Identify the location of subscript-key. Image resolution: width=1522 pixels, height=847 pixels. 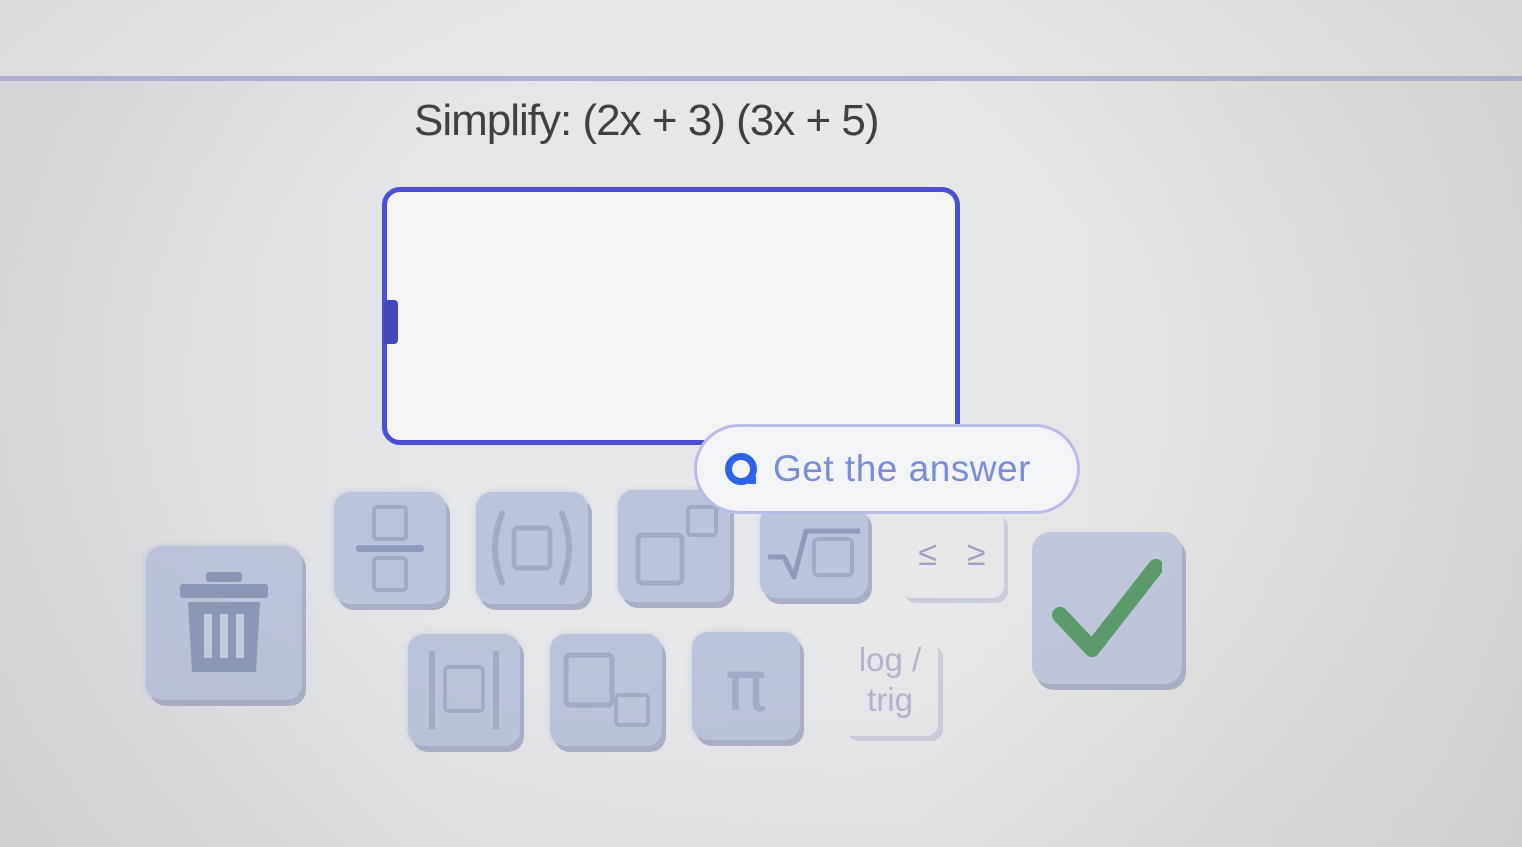
(606, 690).